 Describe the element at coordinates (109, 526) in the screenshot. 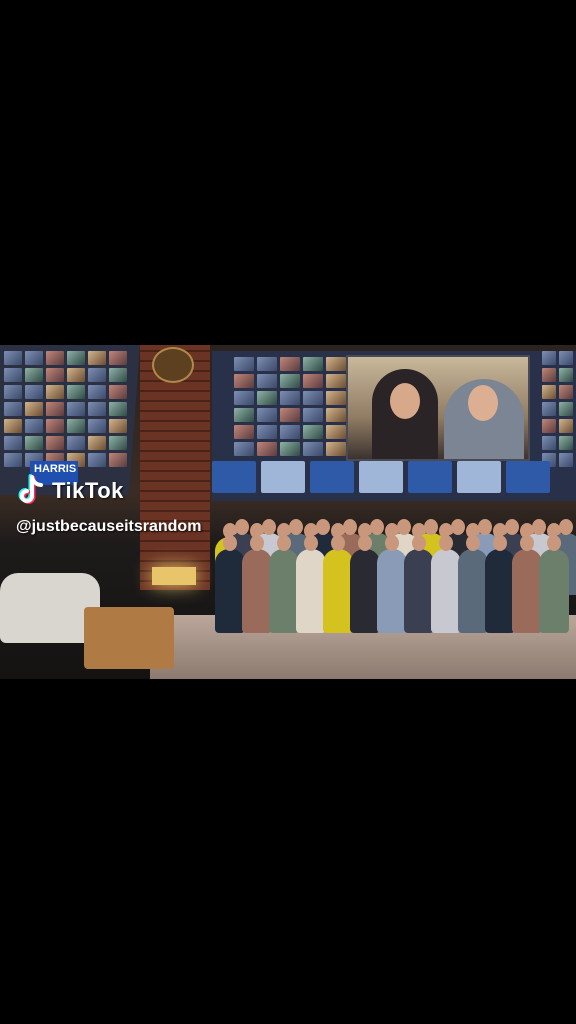

I see `creator-handle: @justbecauseitsrandom` at that location.